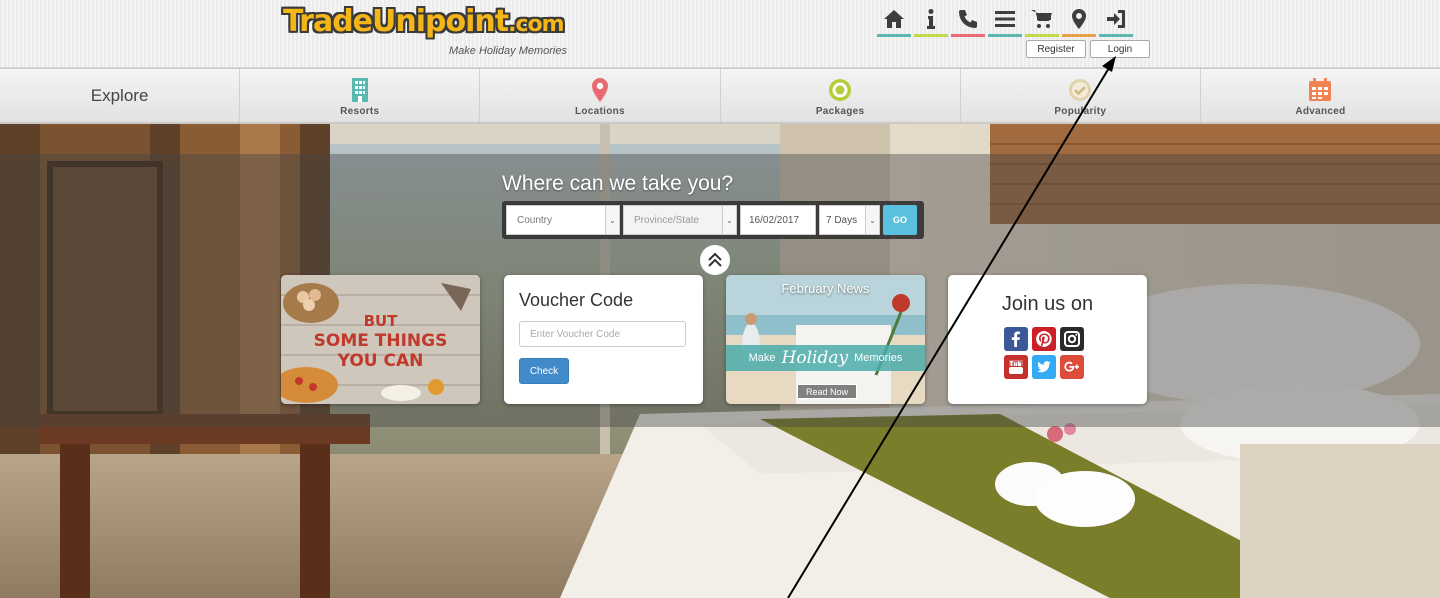 The width and height of the screenshot is (1440, 598). I want to click on social-title: Join us on, so click(1047, 304).